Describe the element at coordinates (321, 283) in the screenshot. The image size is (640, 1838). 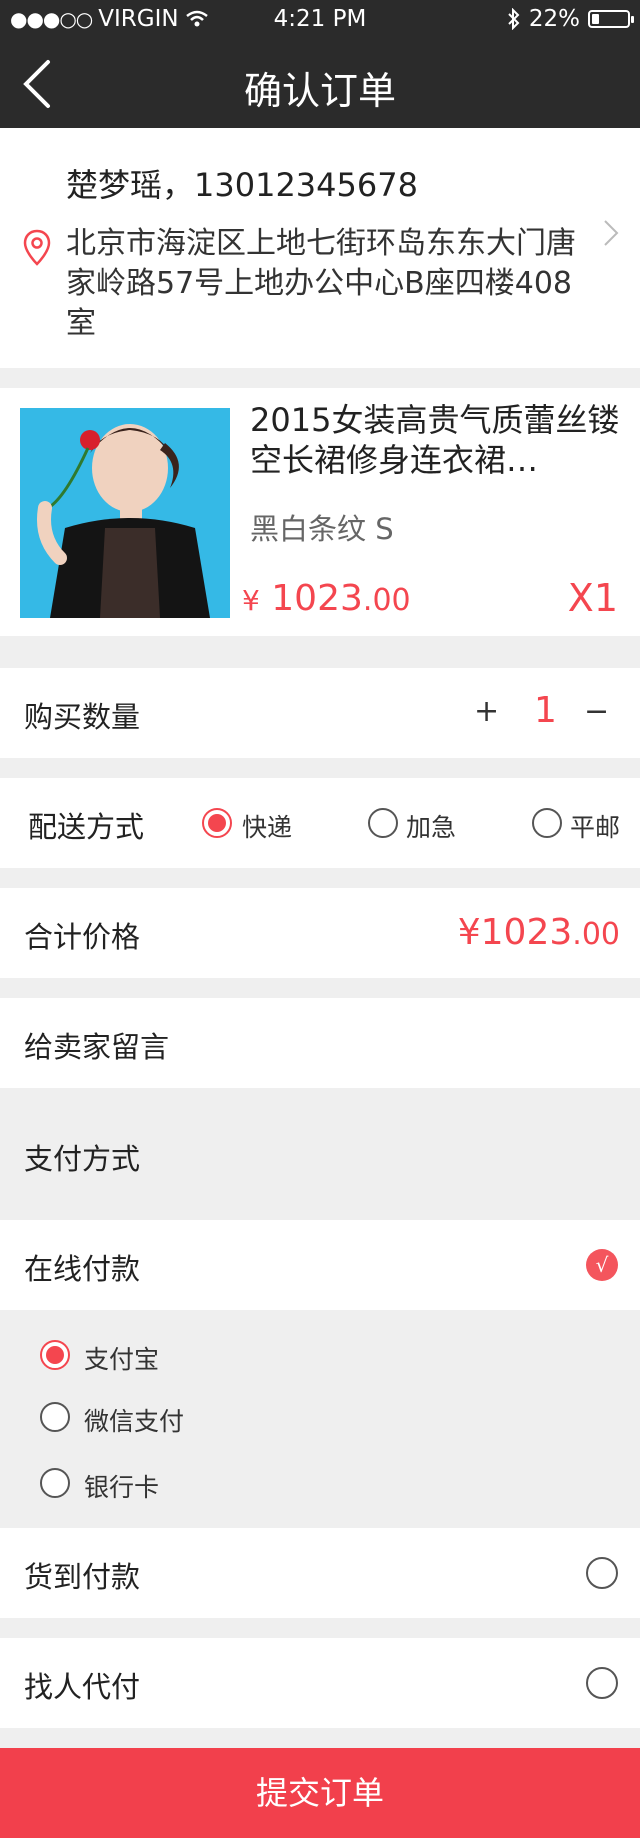
I see `address-detail: 北京市海淀区上地七街环岛东东大门唐家岭路57号上地办公中心B座四楼408室` at that location.